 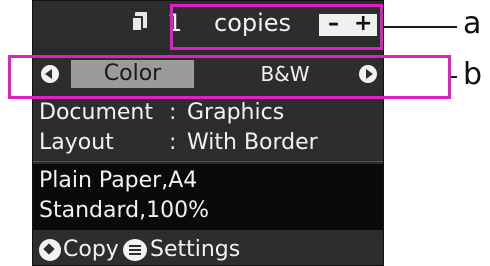 I want to click on quality-zoom: Standard,100%, so click(x=124, y=210).